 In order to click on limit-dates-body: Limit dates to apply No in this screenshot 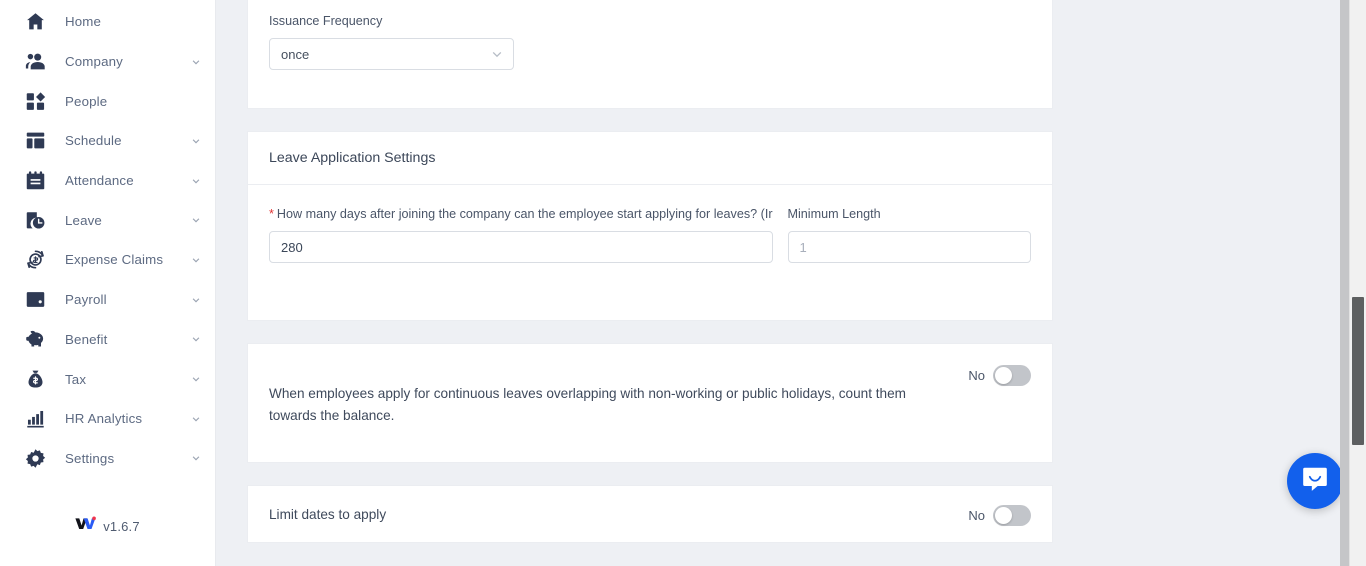, I will do `click(650, 514)`.